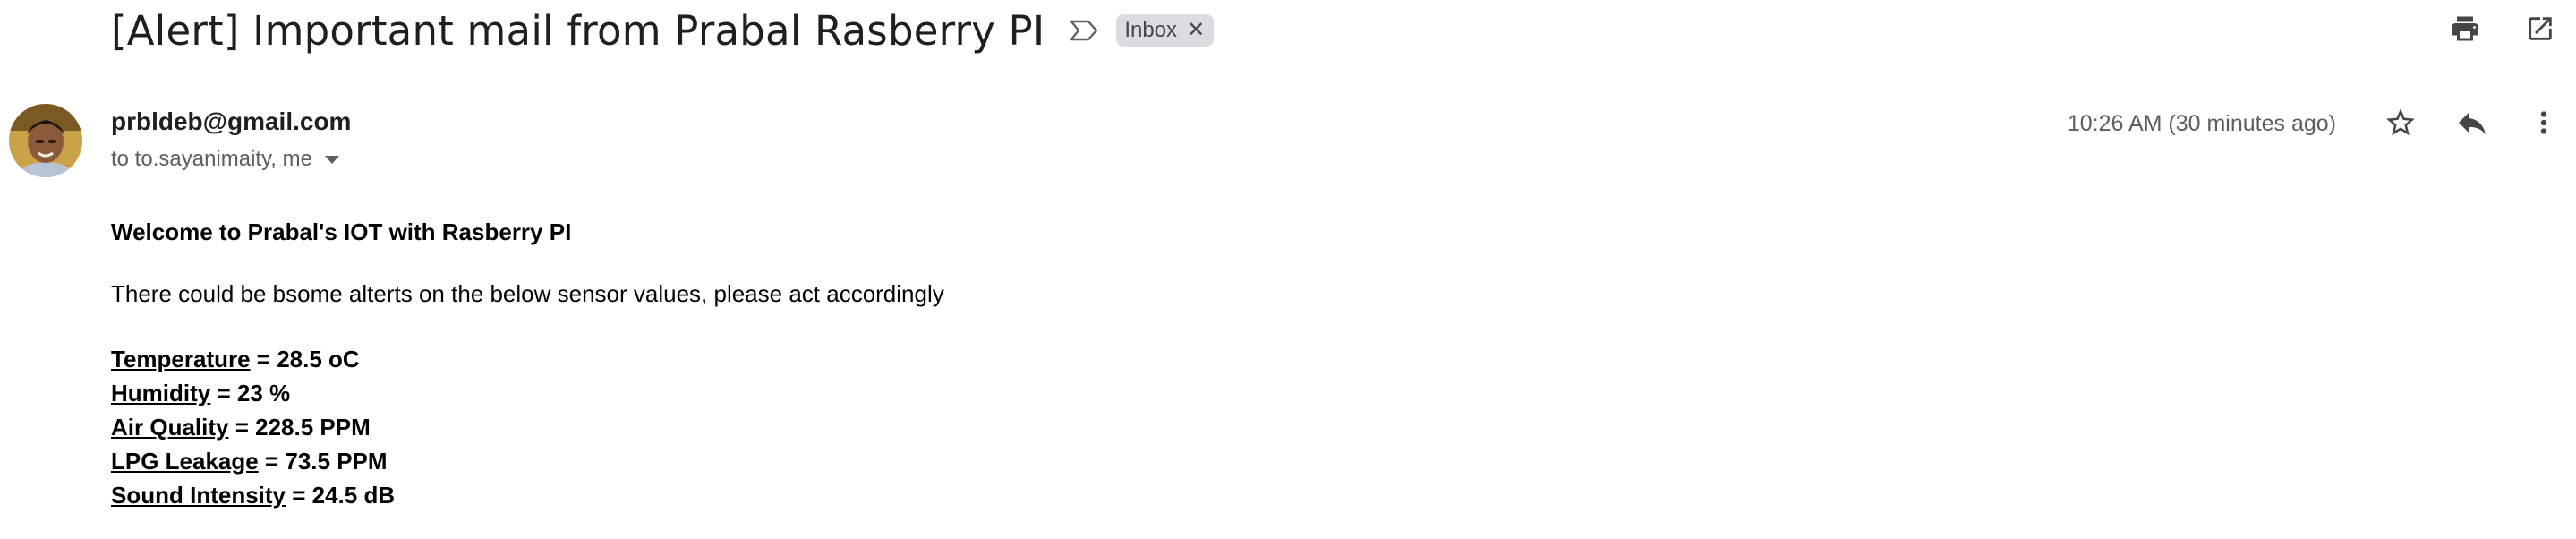  Describe the element at coordinates (2502, 28) in the screenshot. I see `thread-actions` at that location.